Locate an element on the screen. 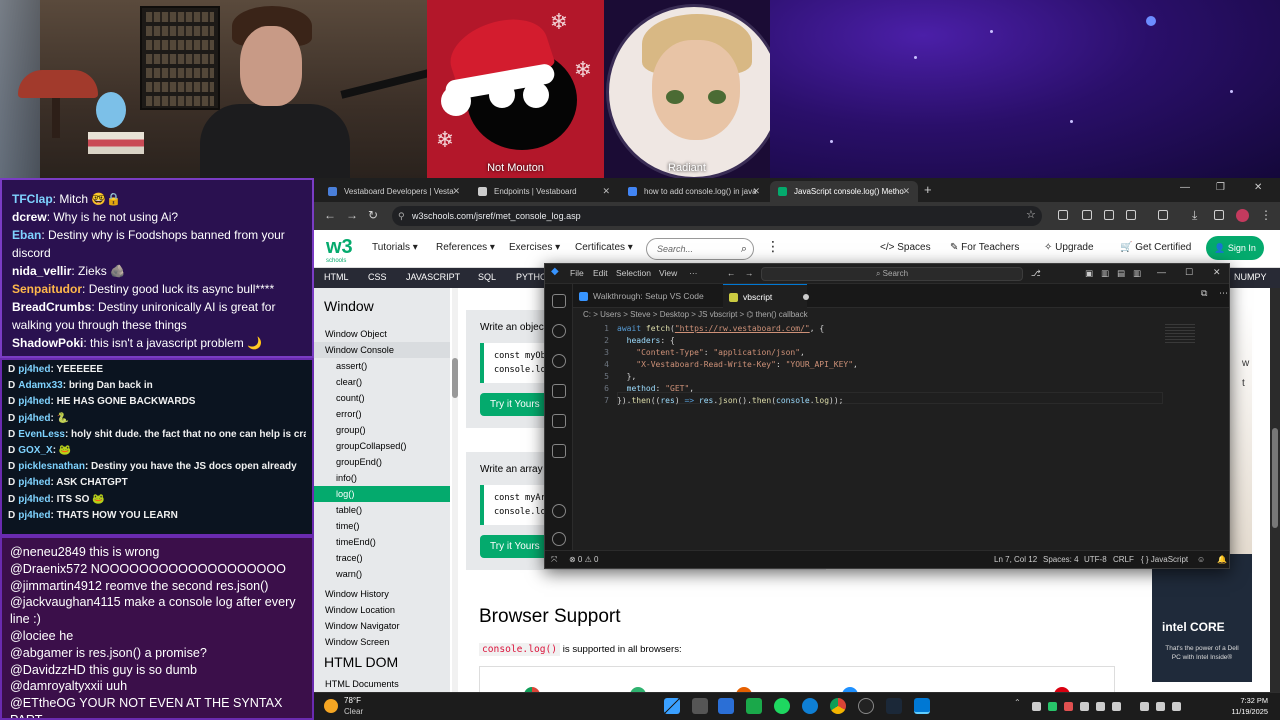 Image resolution: width=1280 pixels, height=720 pixels. spotify-icon is located at coordinates (782, 706).